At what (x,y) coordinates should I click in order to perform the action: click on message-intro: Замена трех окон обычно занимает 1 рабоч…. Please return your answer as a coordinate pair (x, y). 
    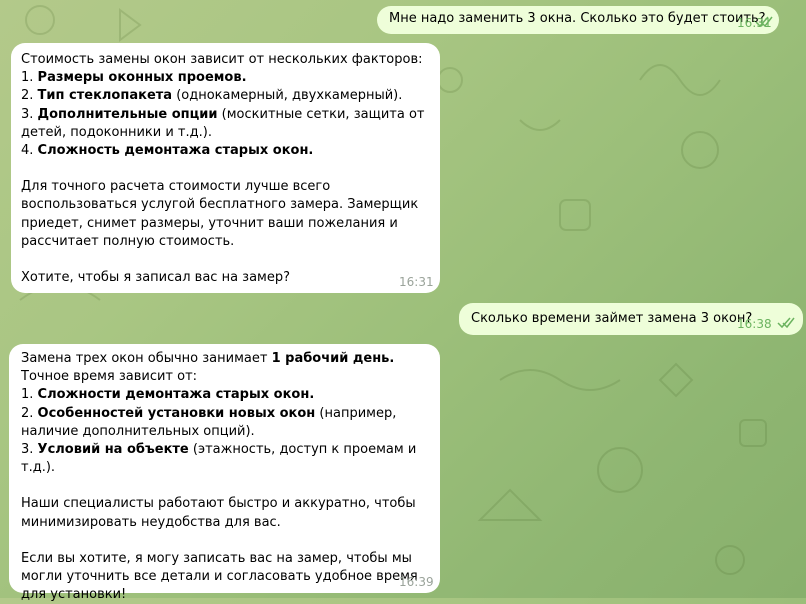
    Looking at the image, I should click on (208, 368).